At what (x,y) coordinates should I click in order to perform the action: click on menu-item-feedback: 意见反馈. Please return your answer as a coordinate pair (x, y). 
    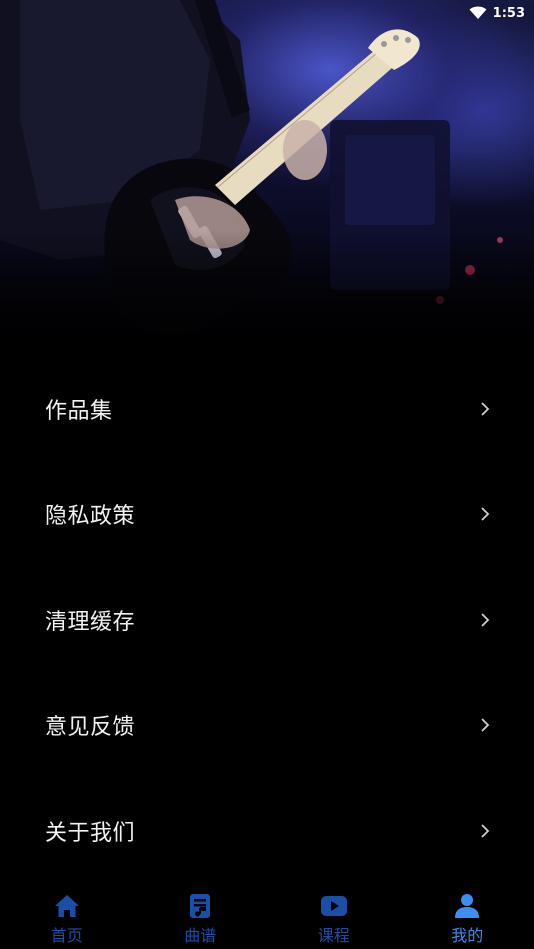
    Looking at the image, I should click on (267, 726).